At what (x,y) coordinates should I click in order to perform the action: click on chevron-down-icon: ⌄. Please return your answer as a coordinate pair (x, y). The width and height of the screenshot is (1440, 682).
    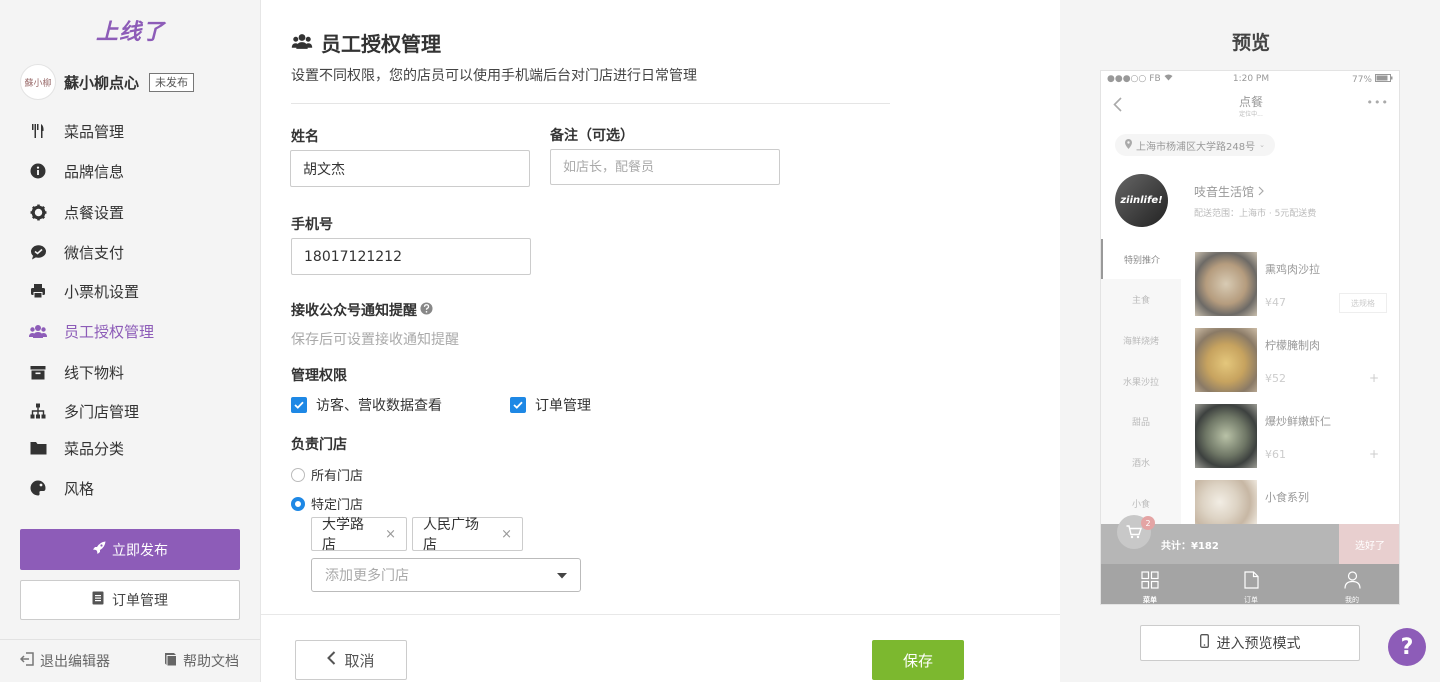
    Looking at the image, I should click on (1262, 145).